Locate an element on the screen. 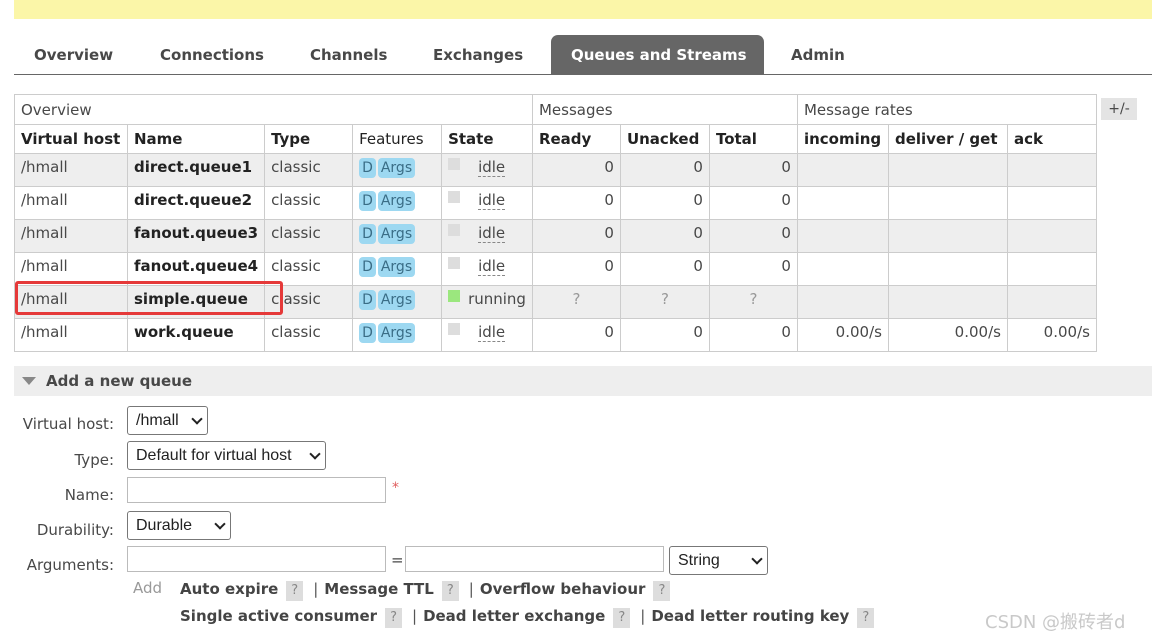  type-label: Type: is located at coordinates (94, 460).